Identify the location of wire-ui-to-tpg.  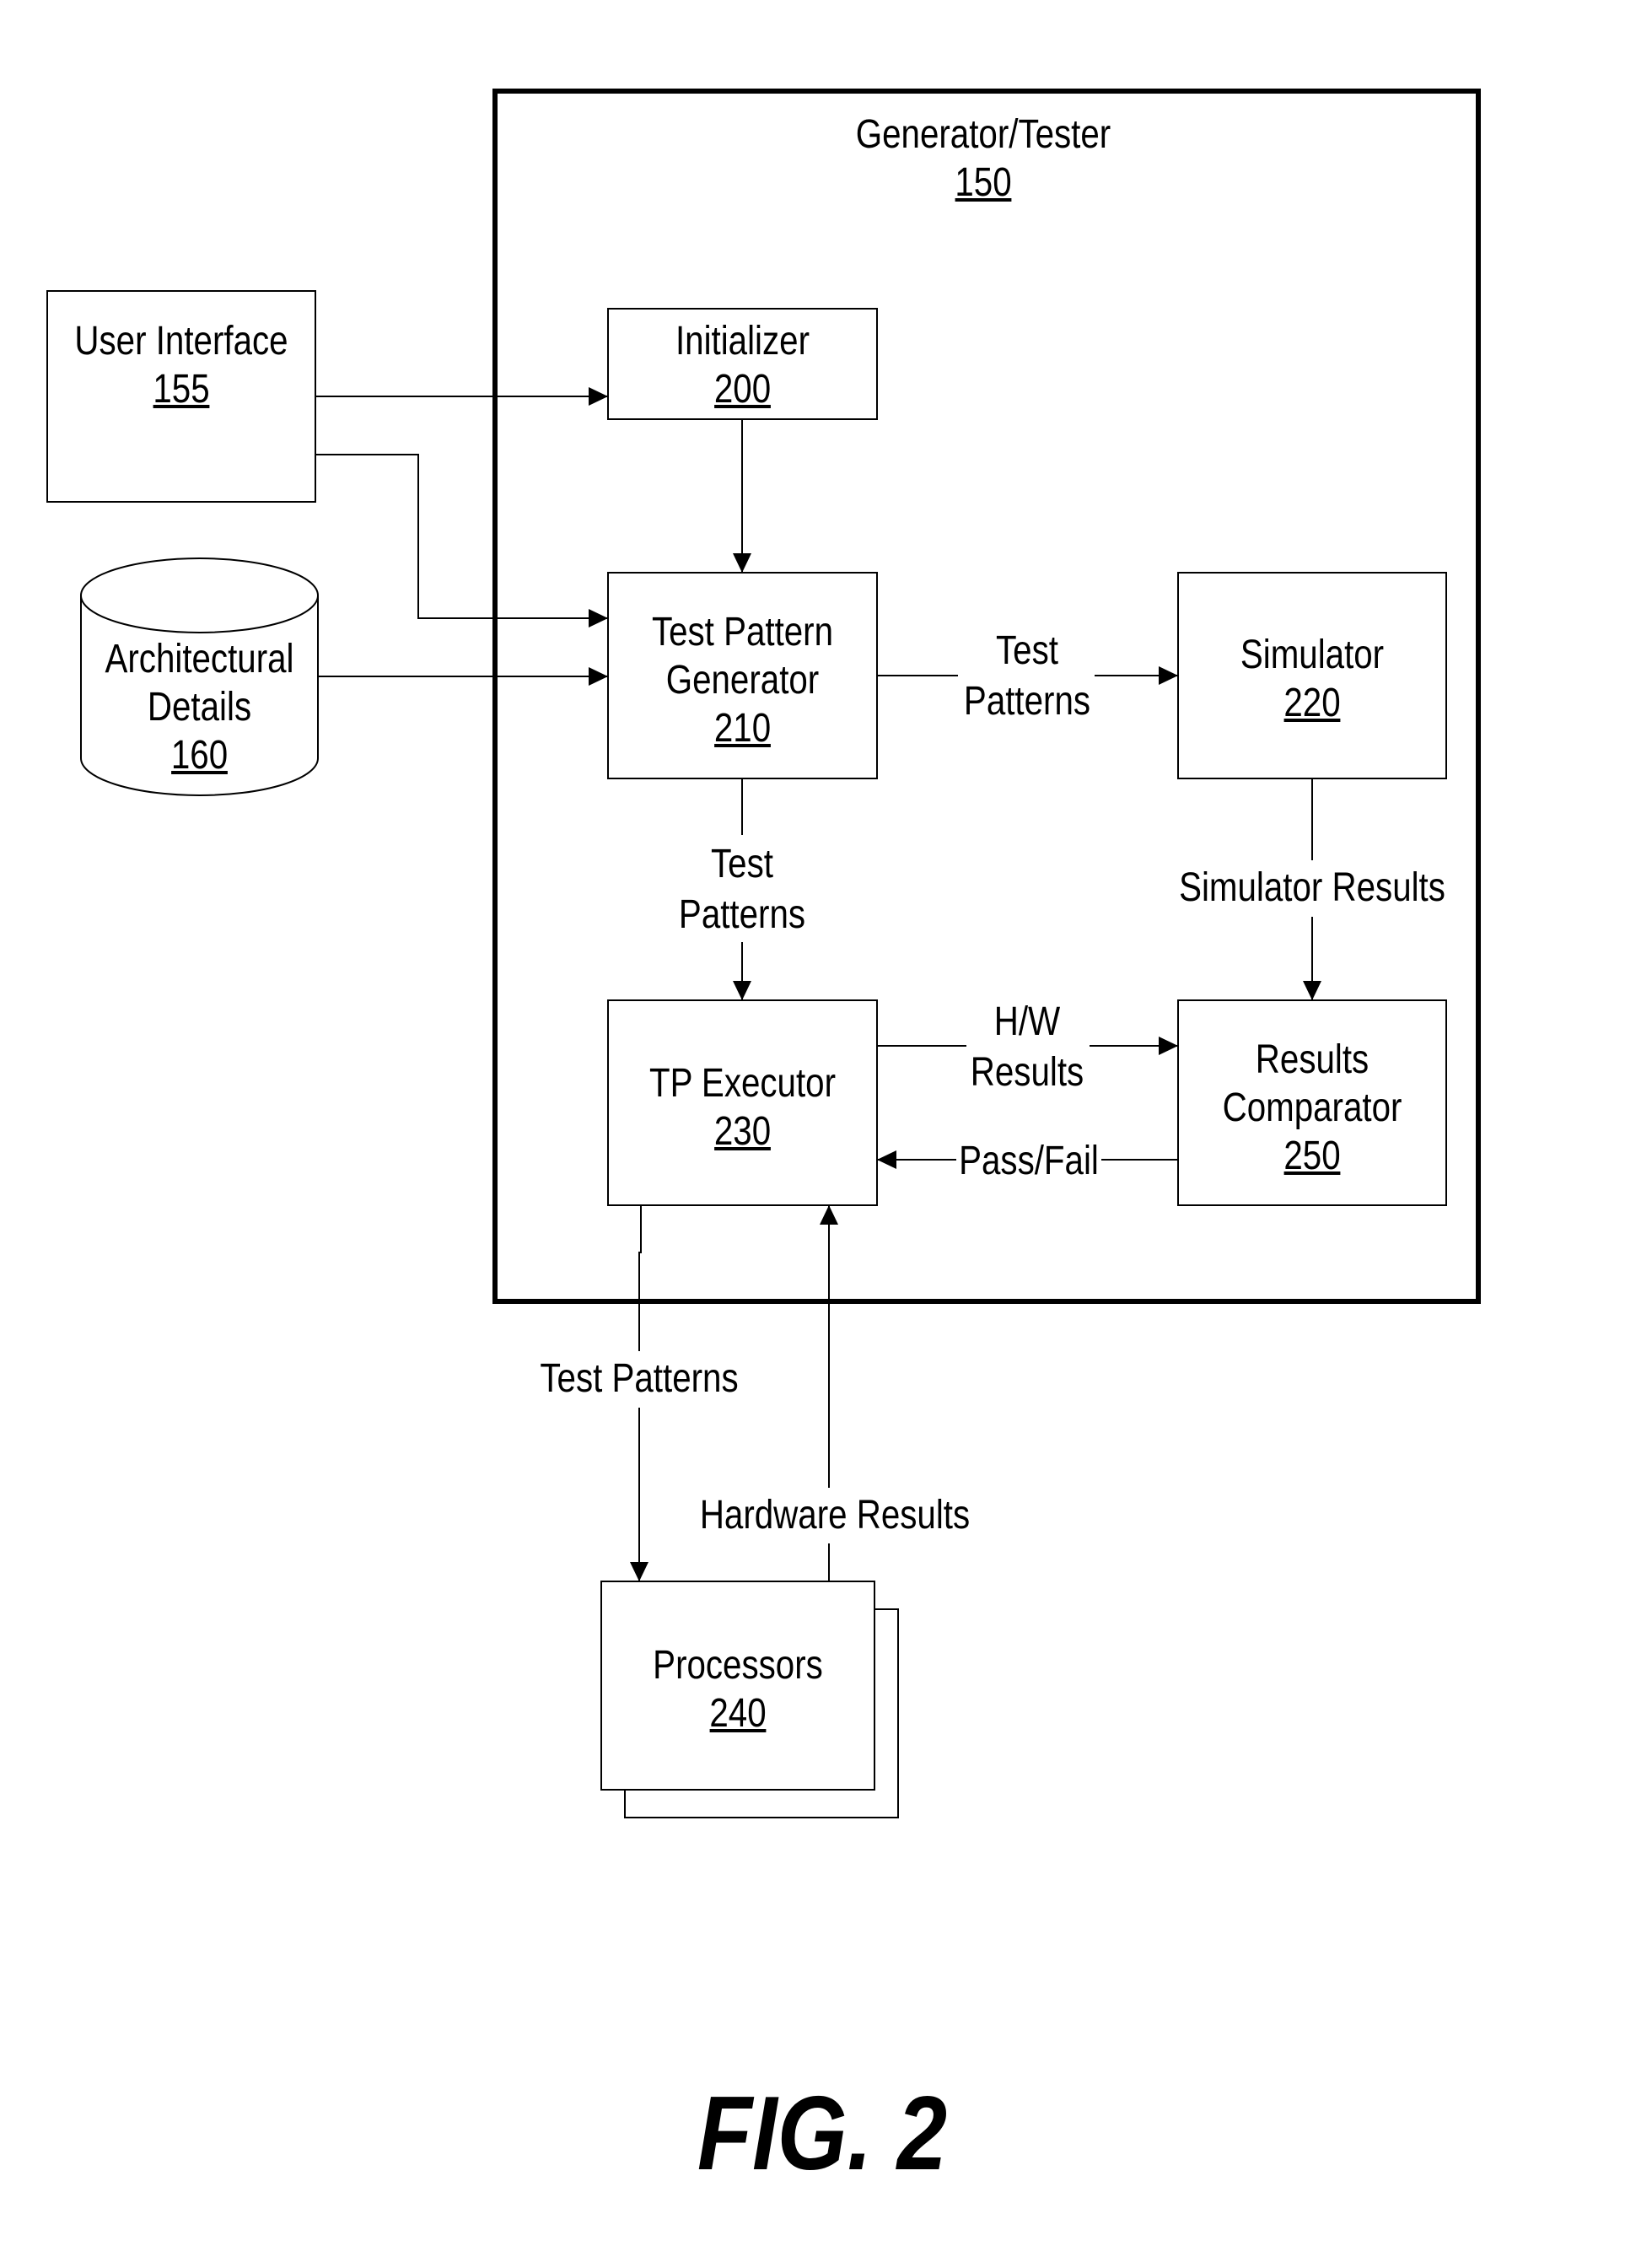
(461, 537).